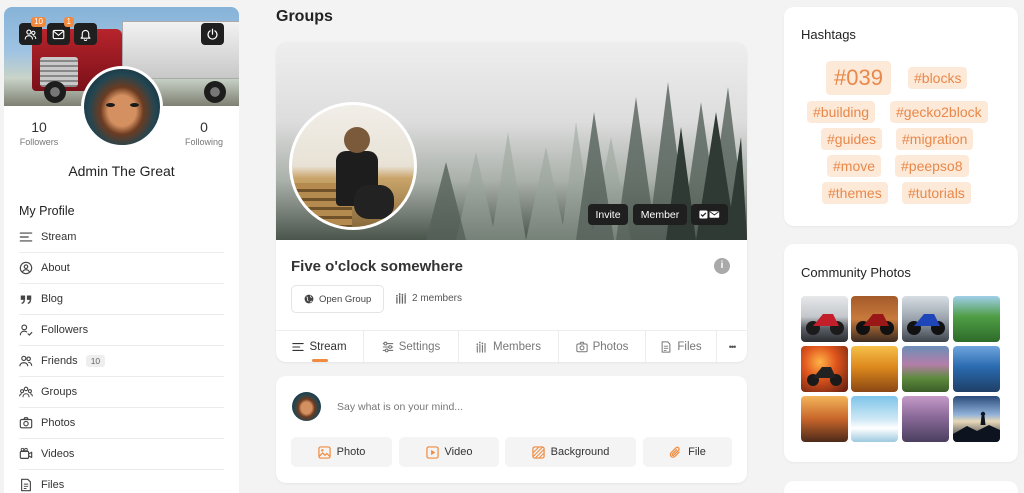 Image resolution: width=1024 pixels, height=493 pixels. I want to click on globe-icon, so click(309, 299).